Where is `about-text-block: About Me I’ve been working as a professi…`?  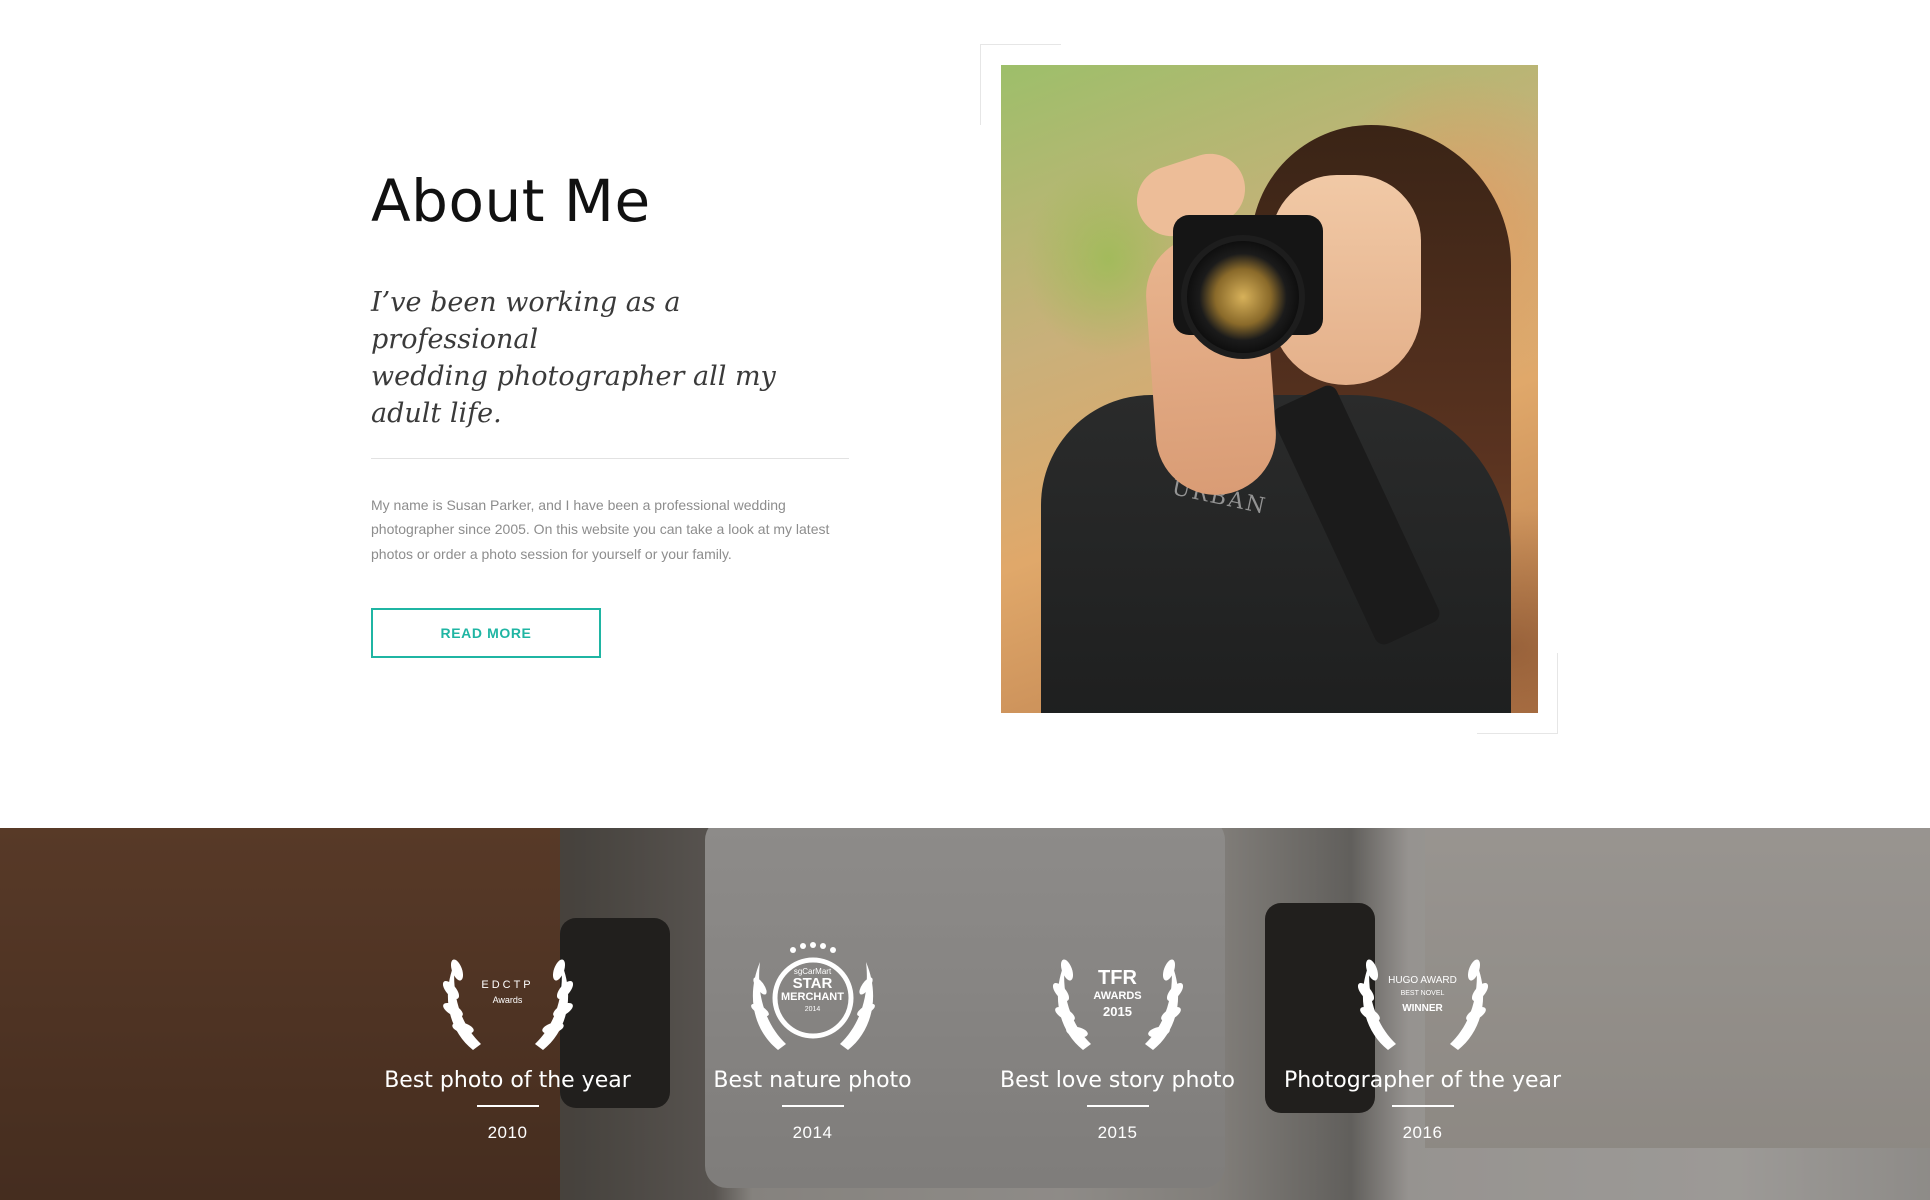 about-text-block: About Me I’ve been working as a professi… is located at coordinates (611, 413).